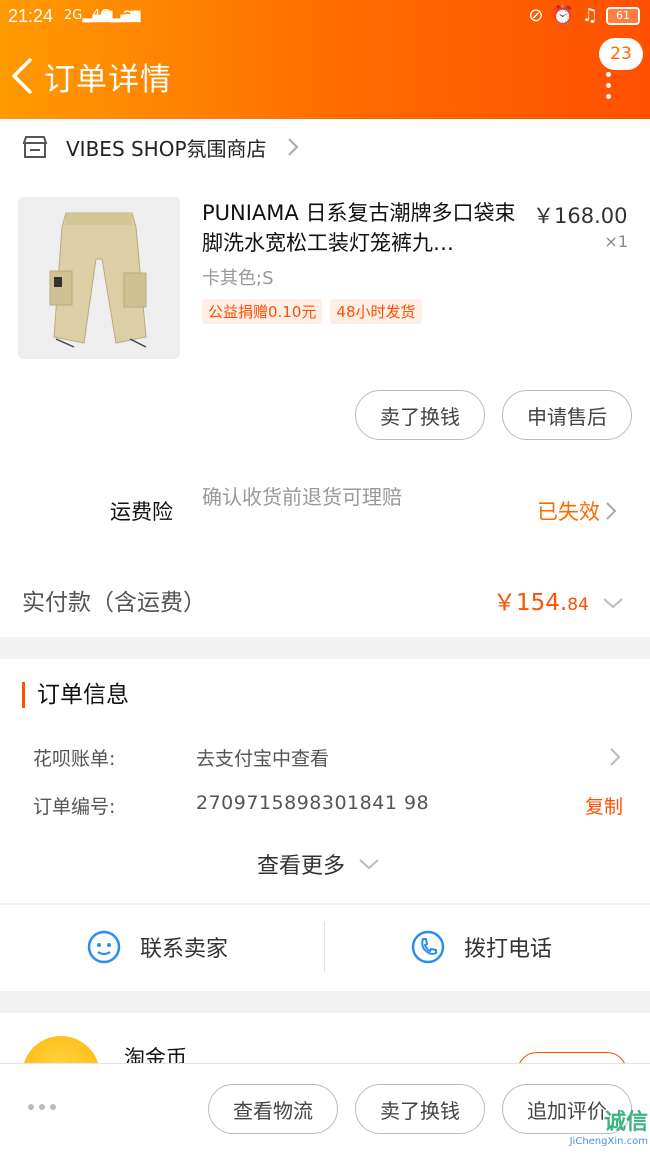 This screenshot has width=650, height=1155. What do you see at coordinates (301, 866) in the screenshot?
I see `see-more-label: 查看更多` at bounding box center [301, 866].